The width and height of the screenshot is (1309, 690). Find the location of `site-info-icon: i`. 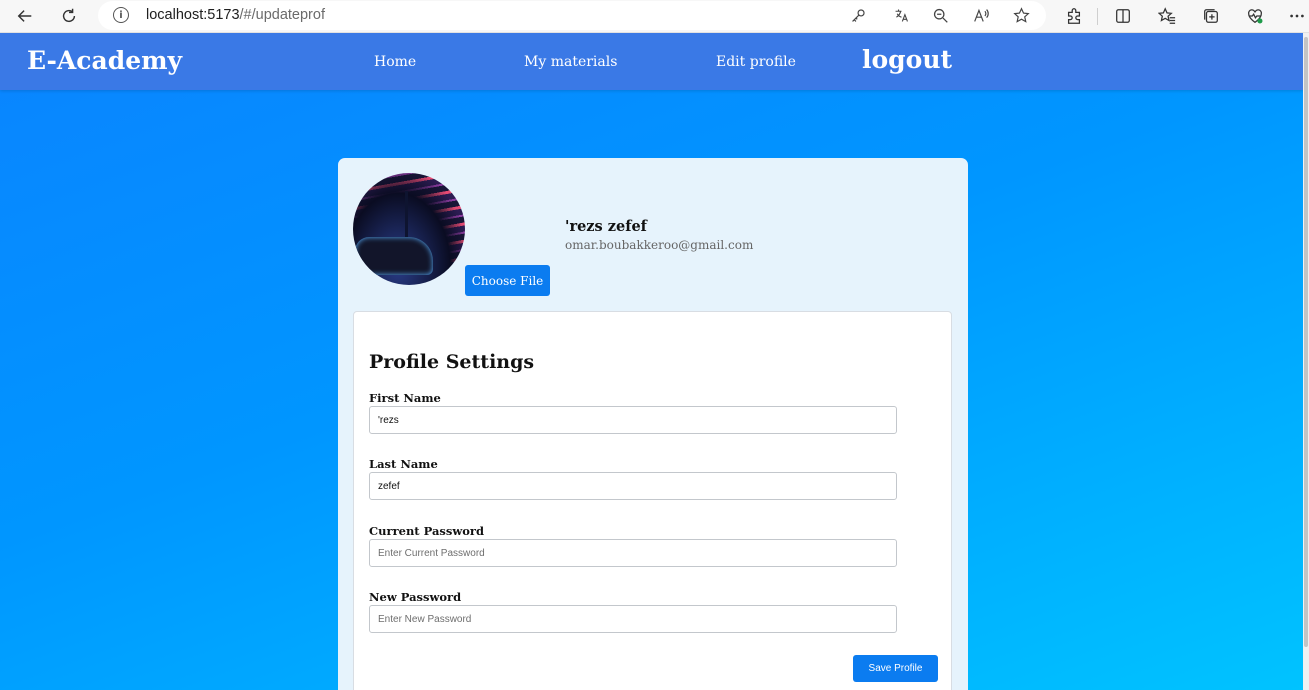

site-info-icon: i is located at coordinates (121, 15).